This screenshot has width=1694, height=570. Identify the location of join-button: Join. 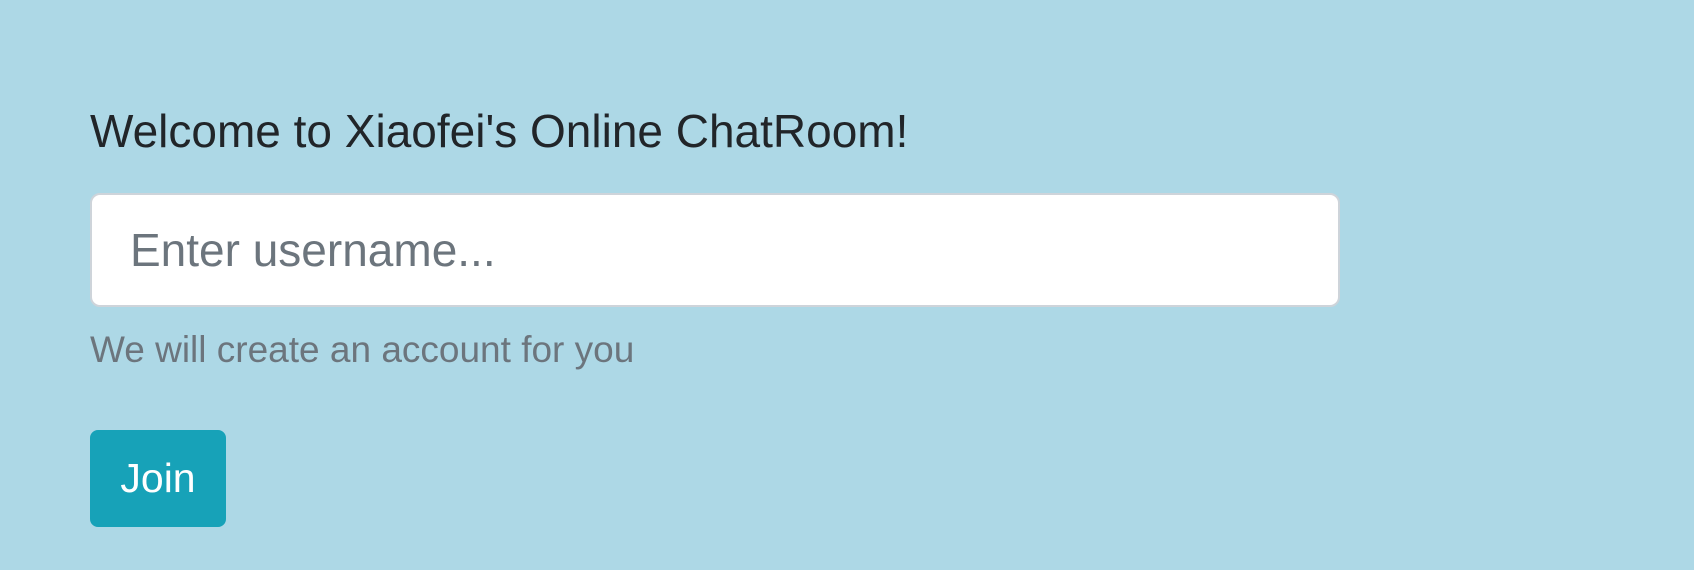
(158, 478).